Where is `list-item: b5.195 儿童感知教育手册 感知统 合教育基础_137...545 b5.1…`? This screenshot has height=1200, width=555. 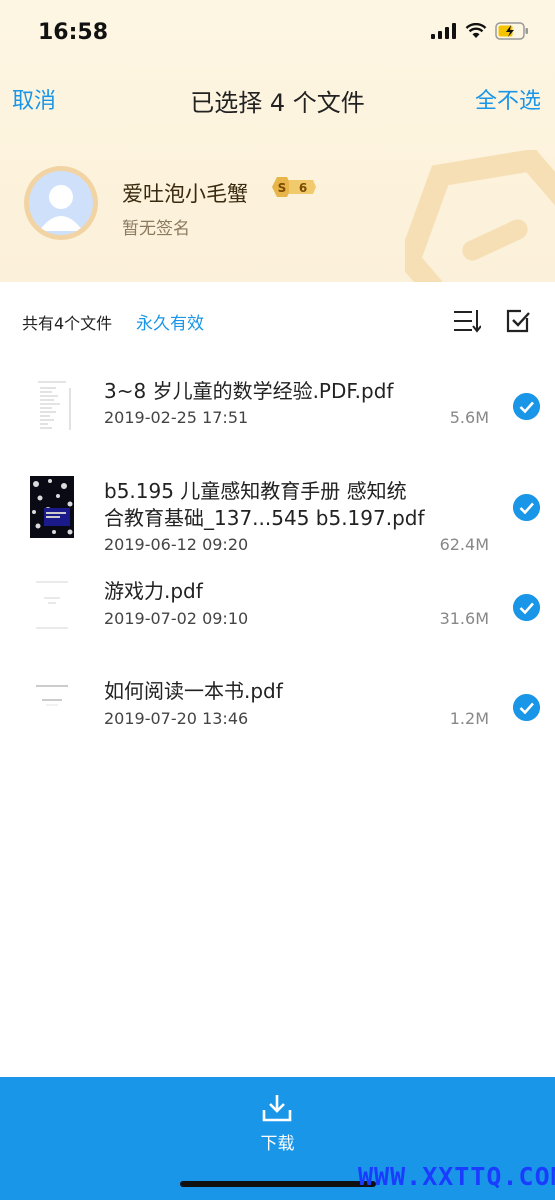 list-item: b5.195 儿童感知教育手册 感知统 合教育基础_137...545 b5.1… is located at coordinates (277, 515).